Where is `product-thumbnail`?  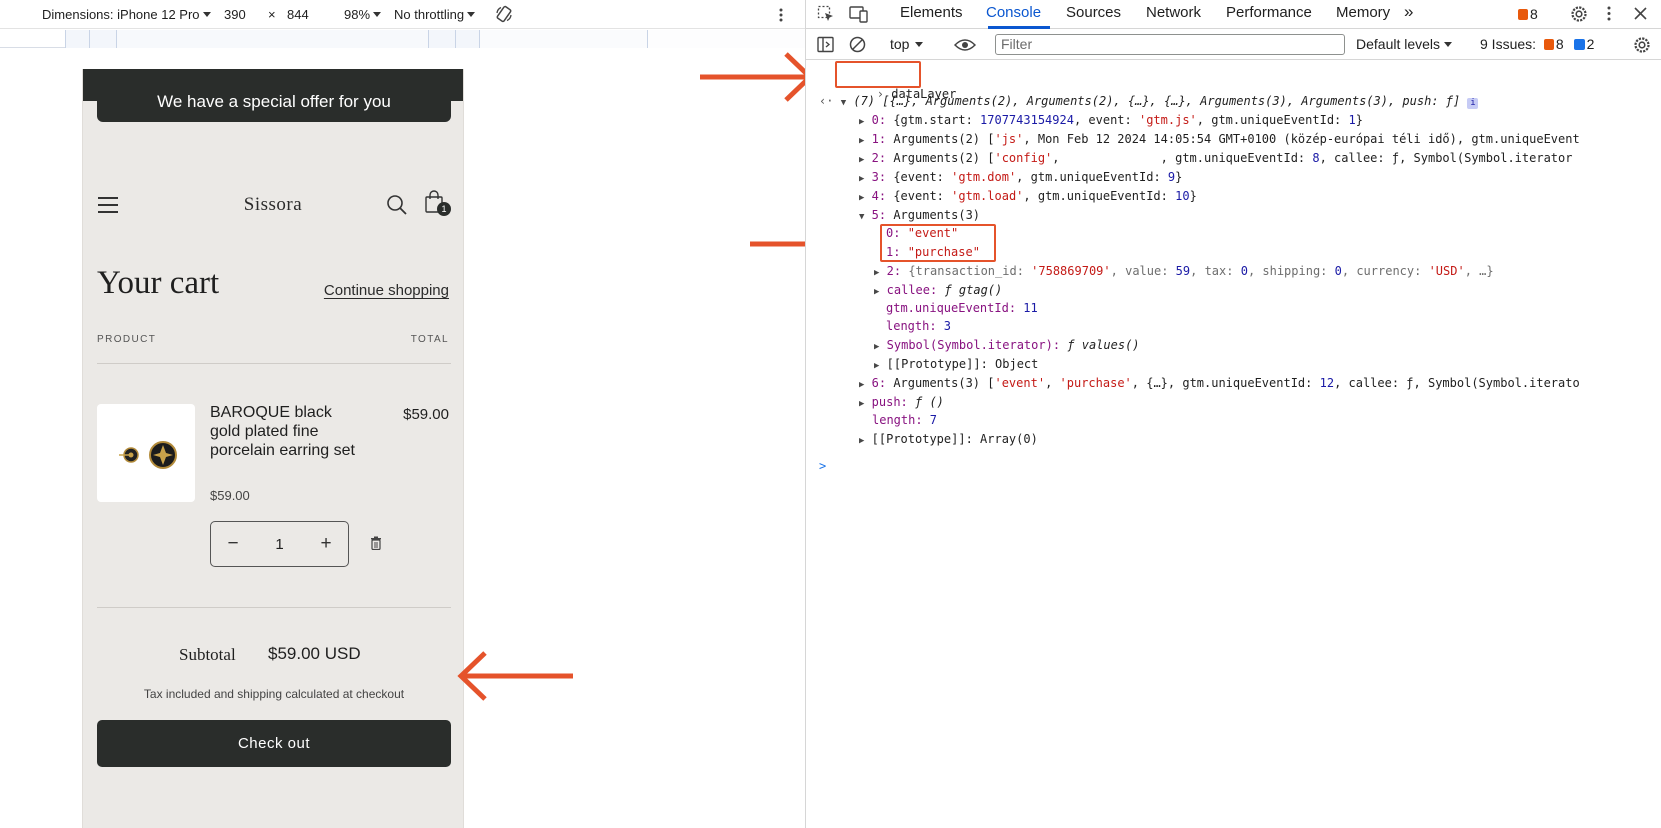 product-thumbnail is located at coordinates (146, 453).